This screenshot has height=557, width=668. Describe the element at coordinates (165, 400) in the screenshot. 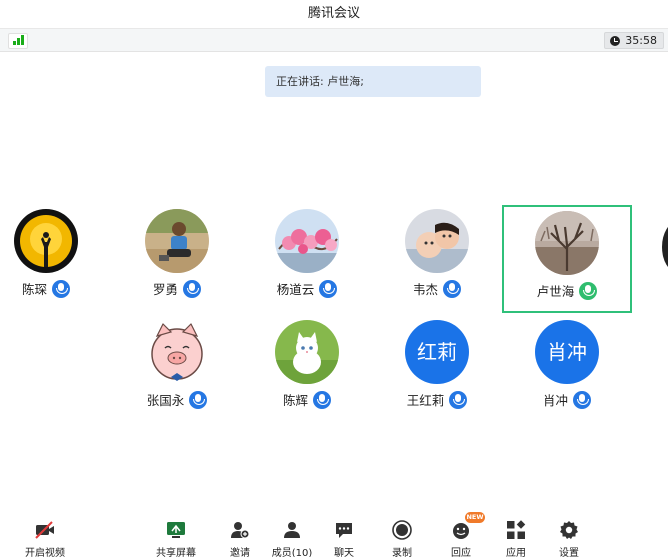

I see `participant-name: 张国永` at that location.